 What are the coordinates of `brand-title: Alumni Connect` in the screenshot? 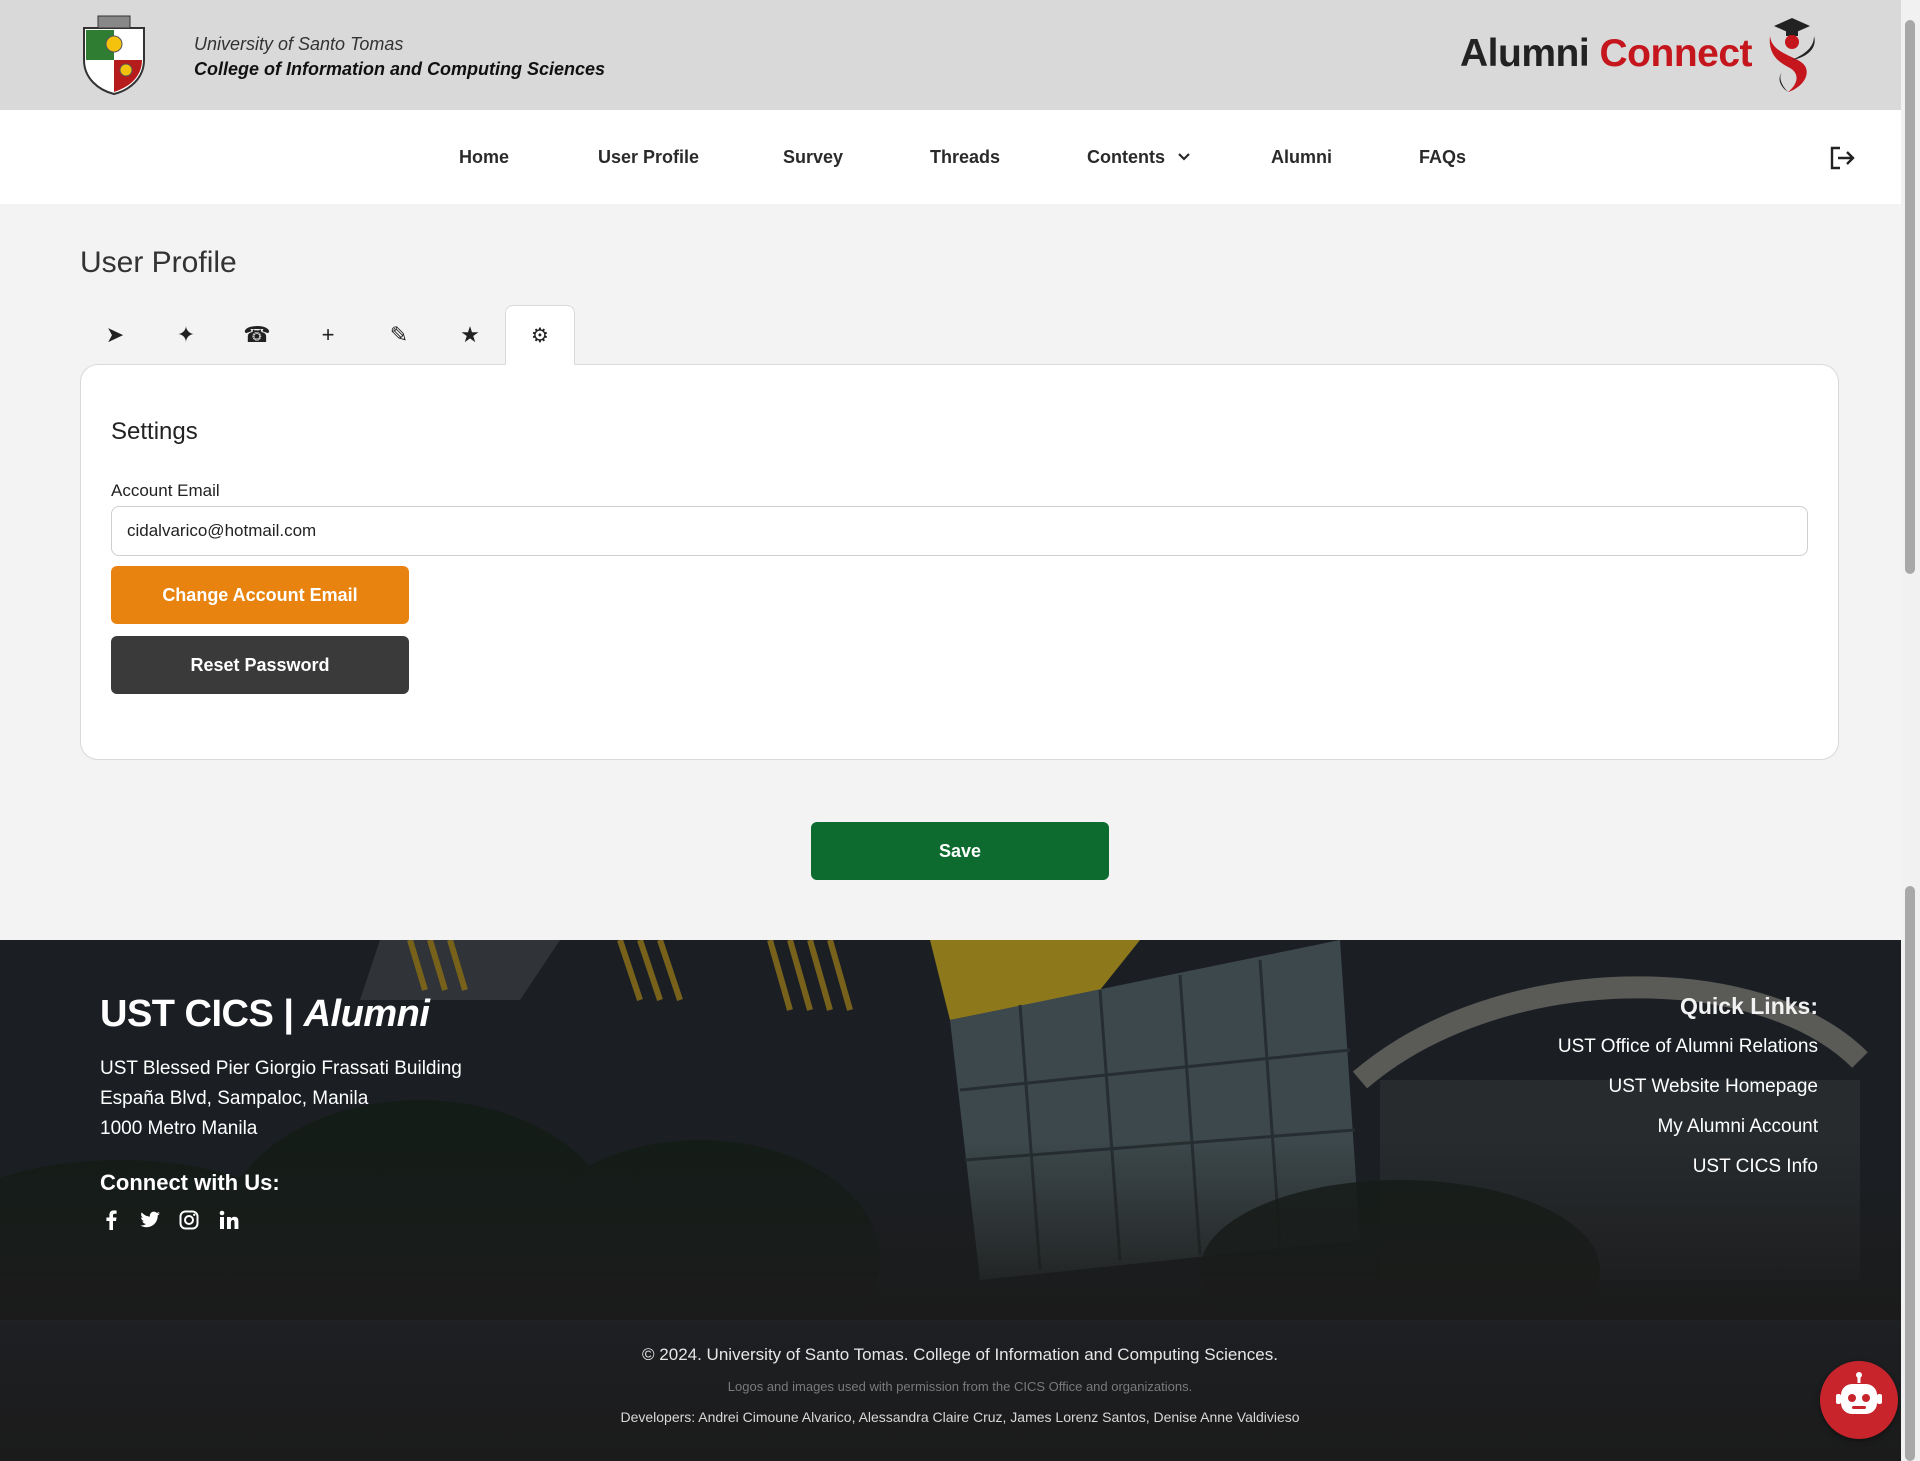 It's located at (1606, 54).